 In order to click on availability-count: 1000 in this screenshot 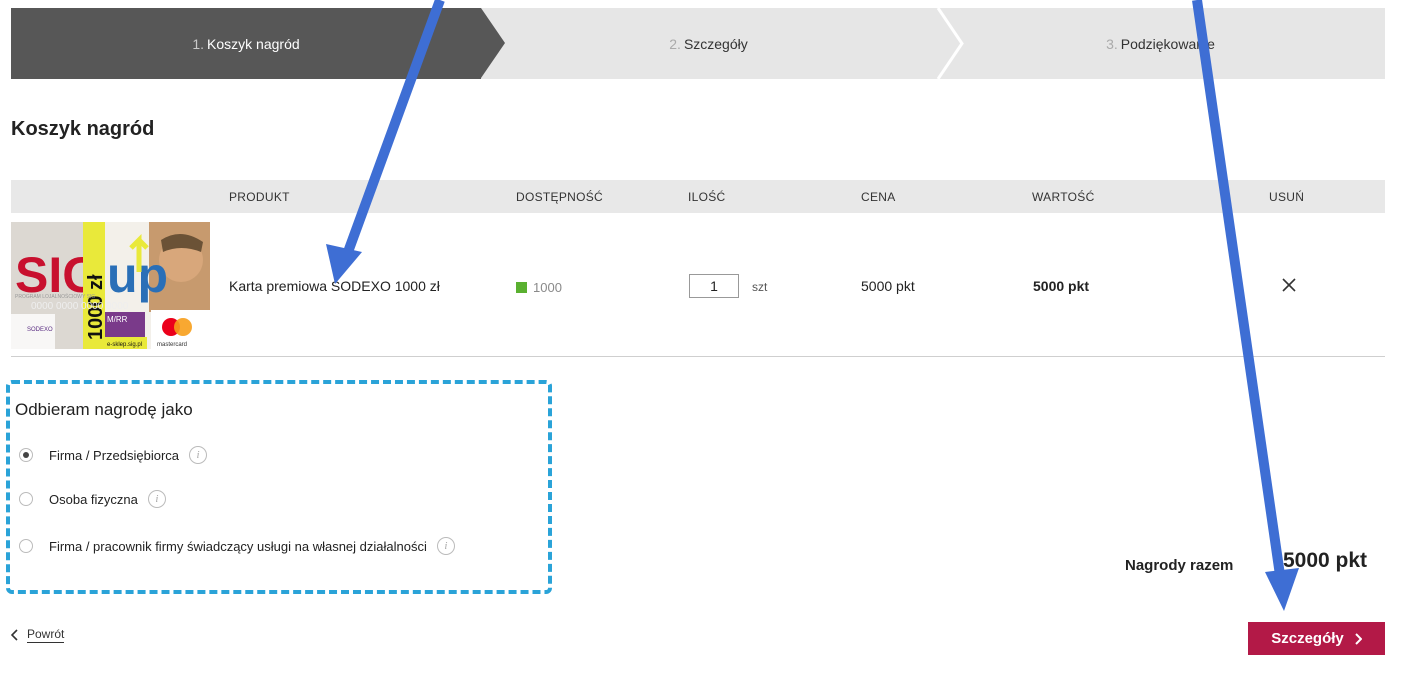, I will do `click(547, 287)`.